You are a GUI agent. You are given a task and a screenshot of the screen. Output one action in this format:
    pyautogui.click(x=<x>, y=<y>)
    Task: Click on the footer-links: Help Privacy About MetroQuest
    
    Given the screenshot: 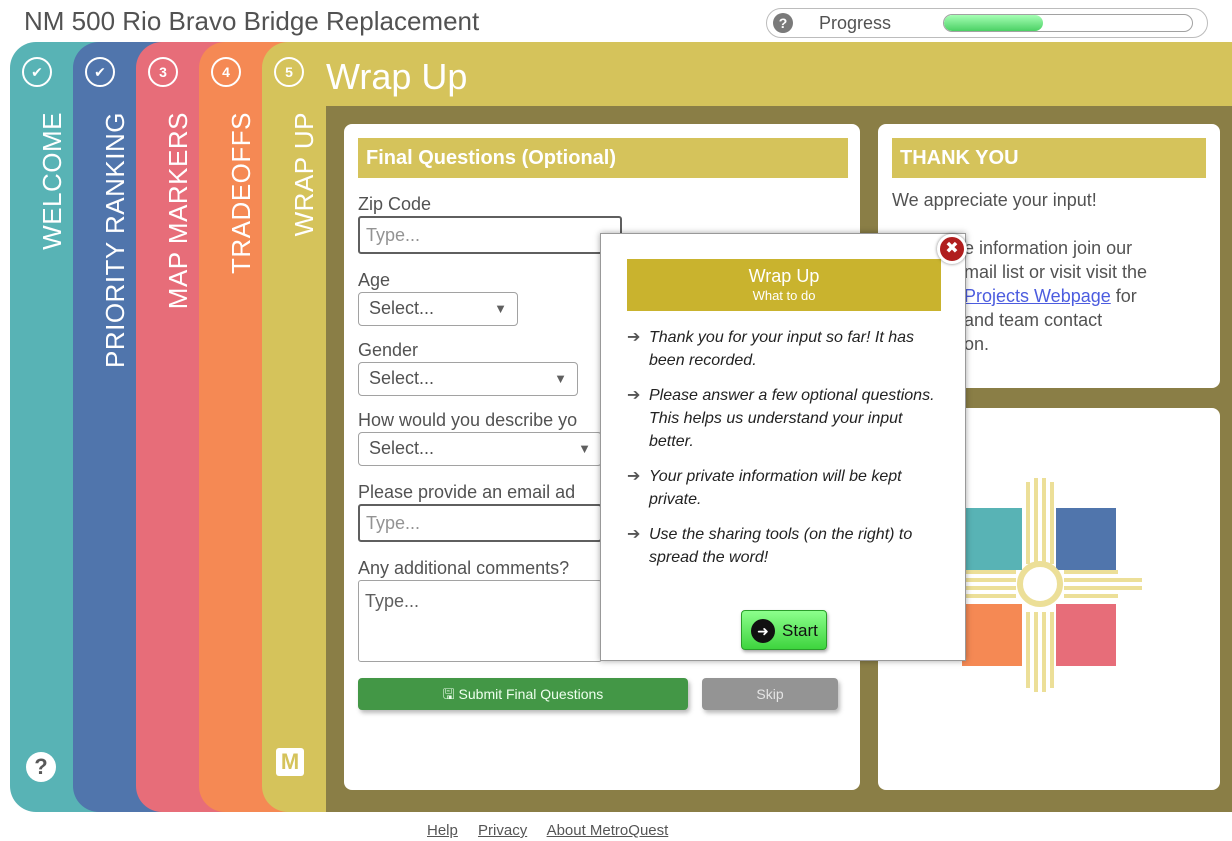 What is the action you would take?
    pyautogui.click(x=555, y=830)
    